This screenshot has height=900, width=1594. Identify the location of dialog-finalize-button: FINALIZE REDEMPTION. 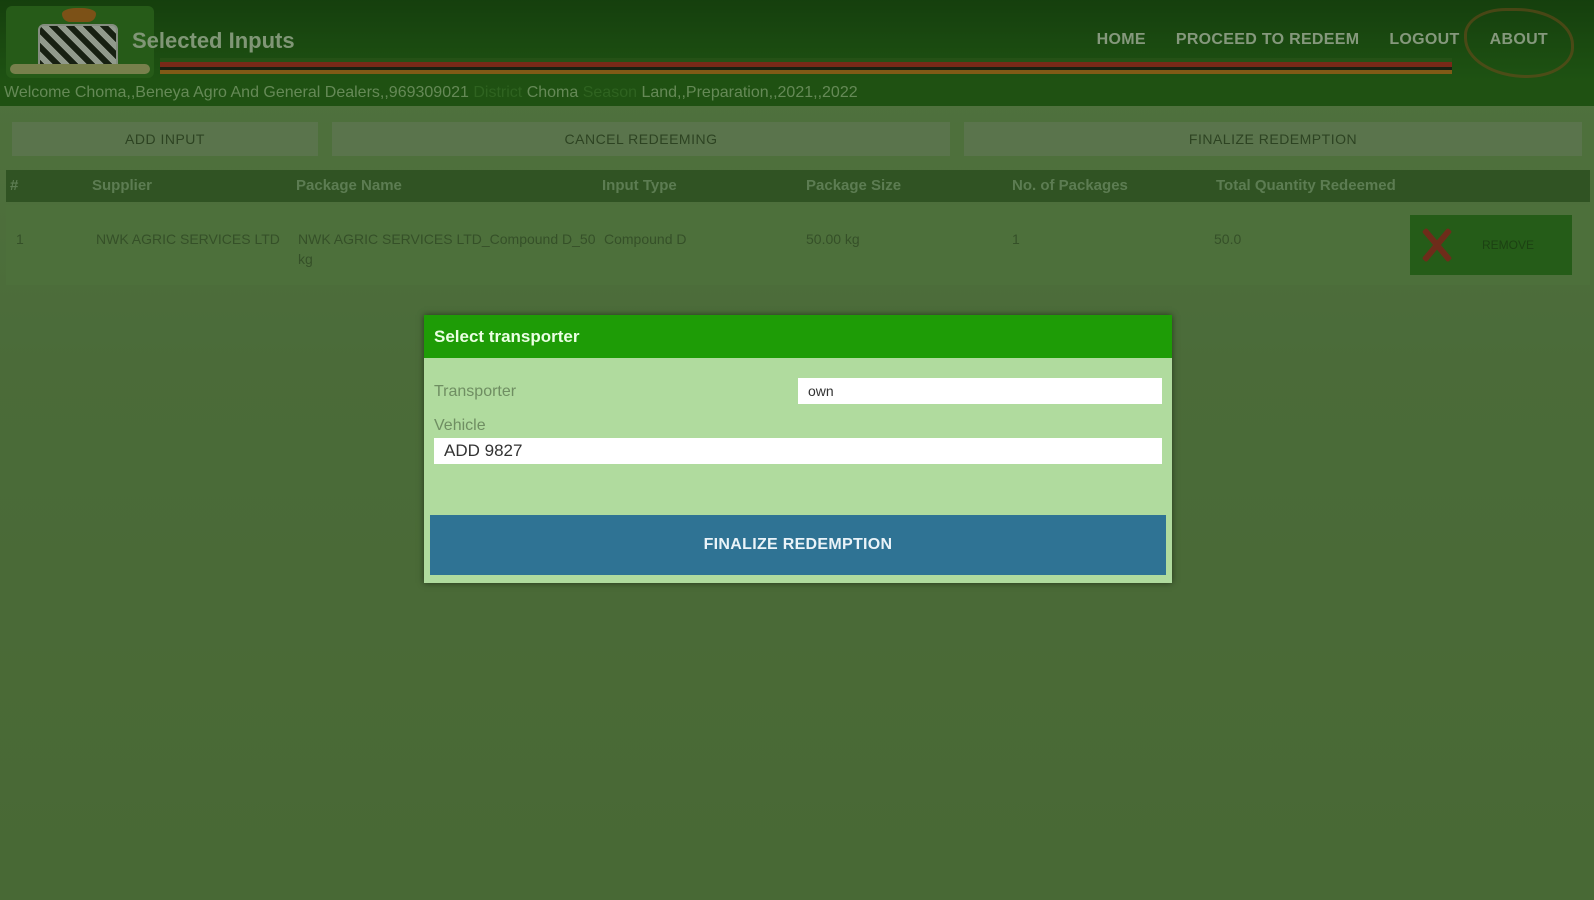
(798, 545).